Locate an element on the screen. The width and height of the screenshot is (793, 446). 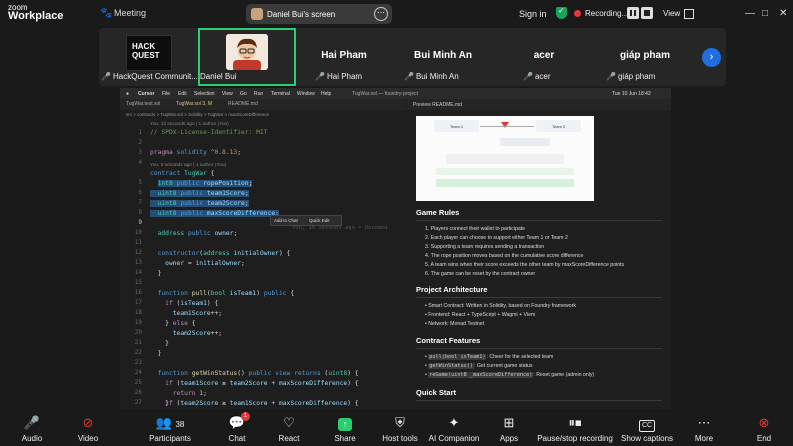
inline-blame-hint: You, 16 seconds ago • Uncommi is located at coordinates (340, 228).